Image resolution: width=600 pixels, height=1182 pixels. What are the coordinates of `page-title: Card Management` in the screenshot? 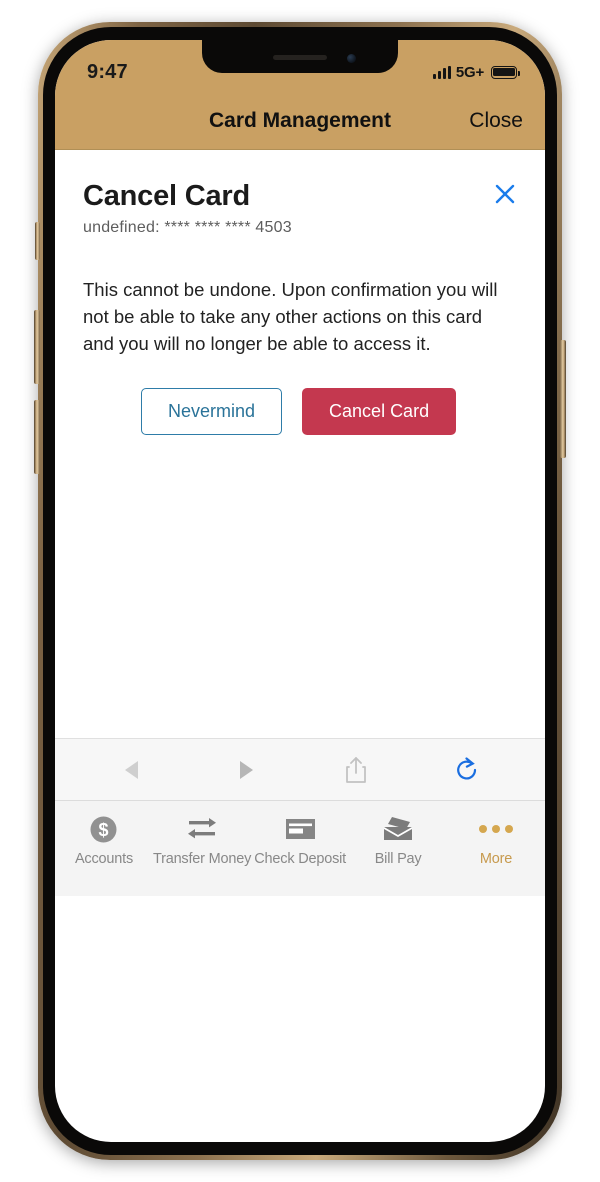 It's located at (300, 120).